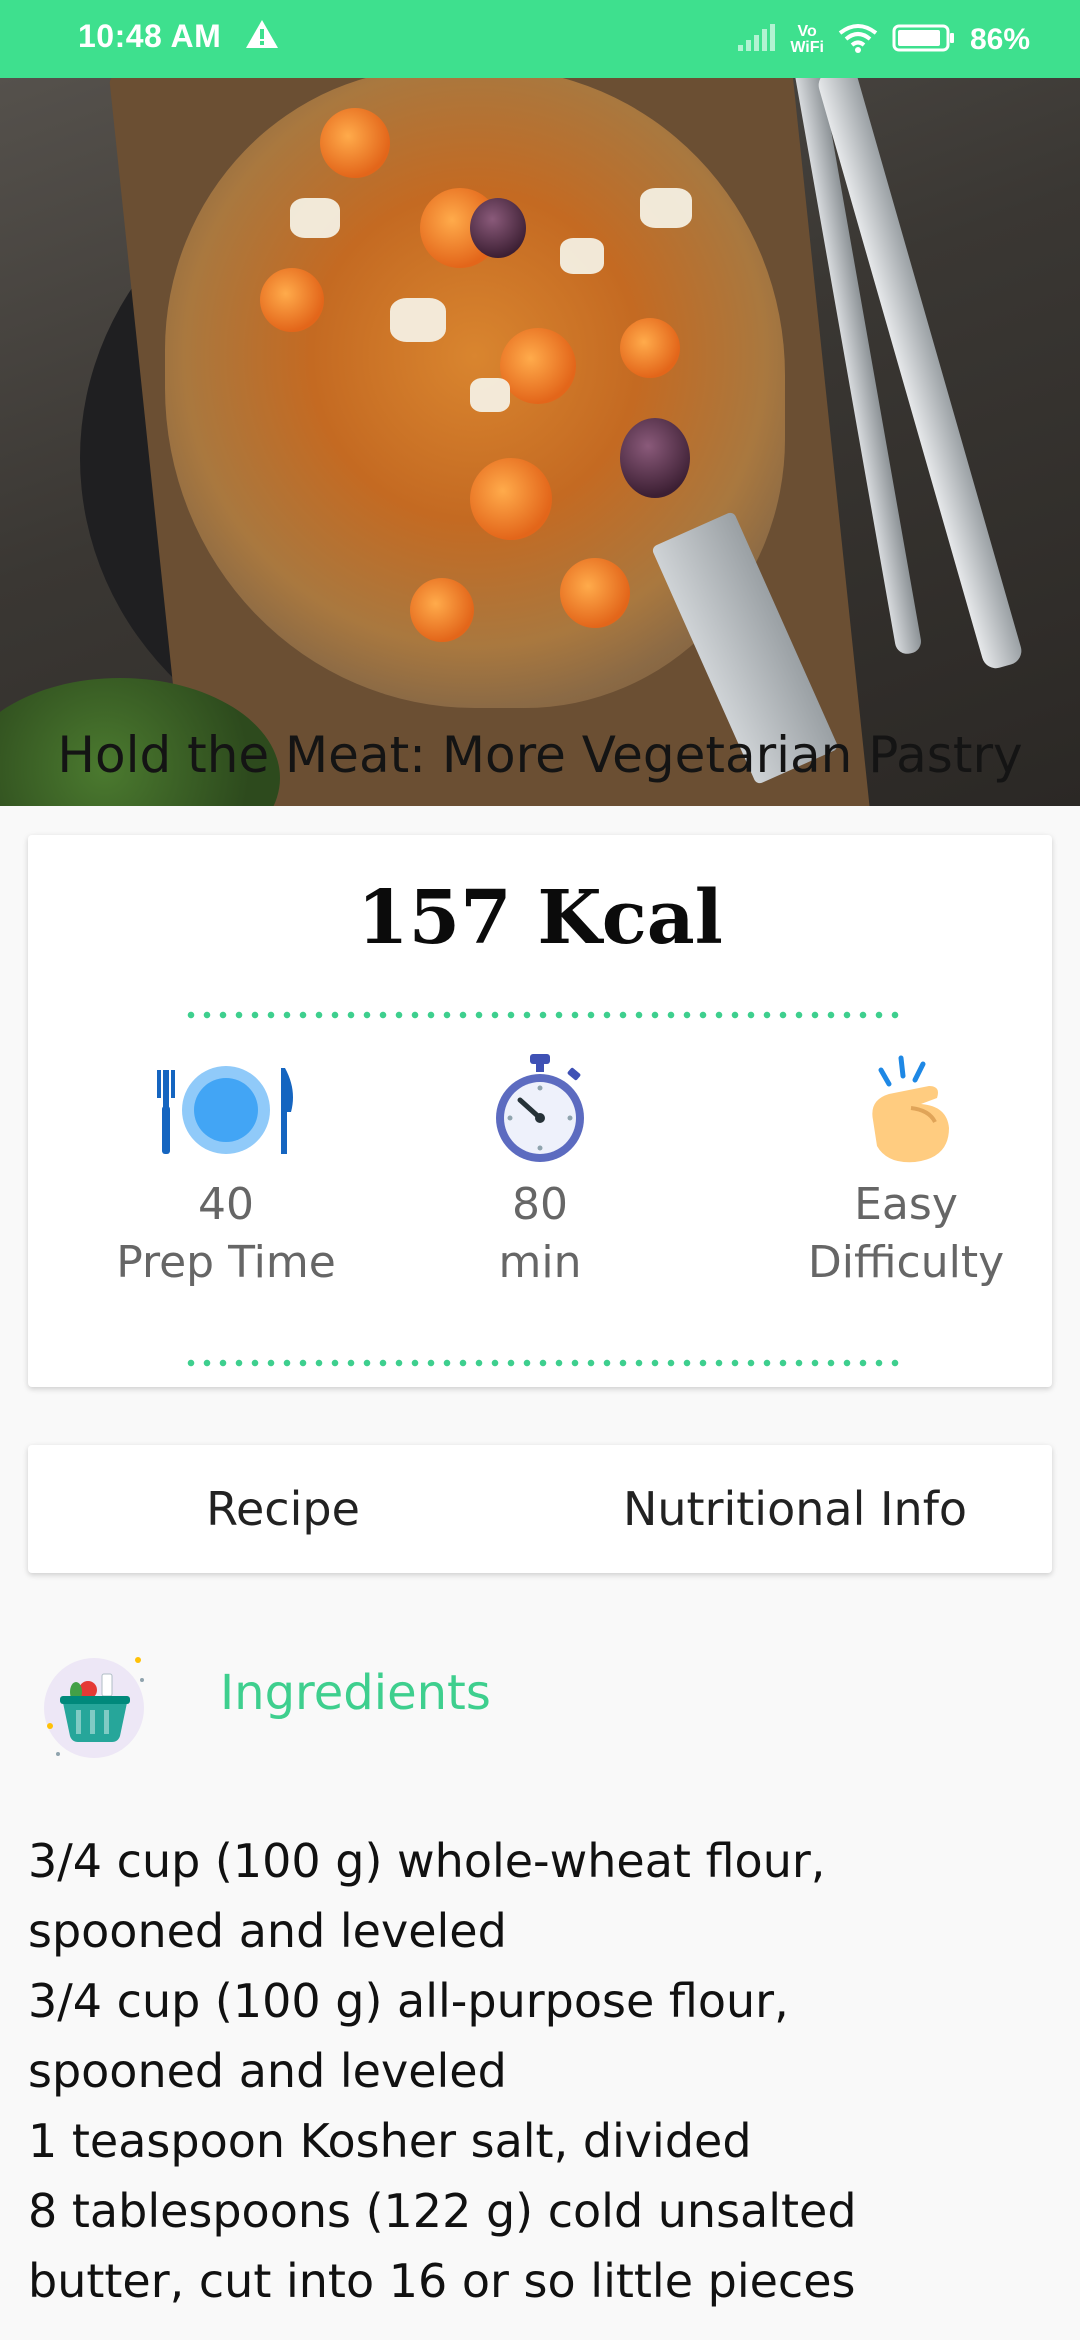  Describe the element at coordinates (540, 1262) in the screenshot. I see `stat-duration-label: min` at that location.